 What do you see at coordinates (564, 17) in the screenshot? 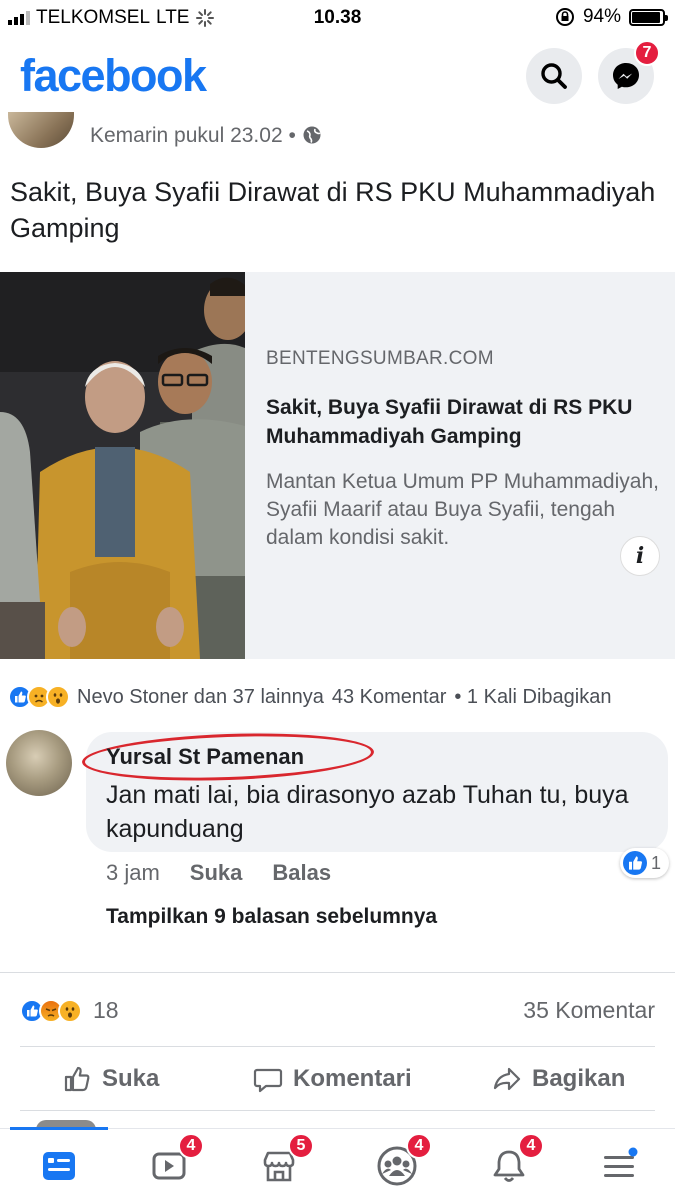
I see `rotation-lock-icon` at bounding box center [564, 17].